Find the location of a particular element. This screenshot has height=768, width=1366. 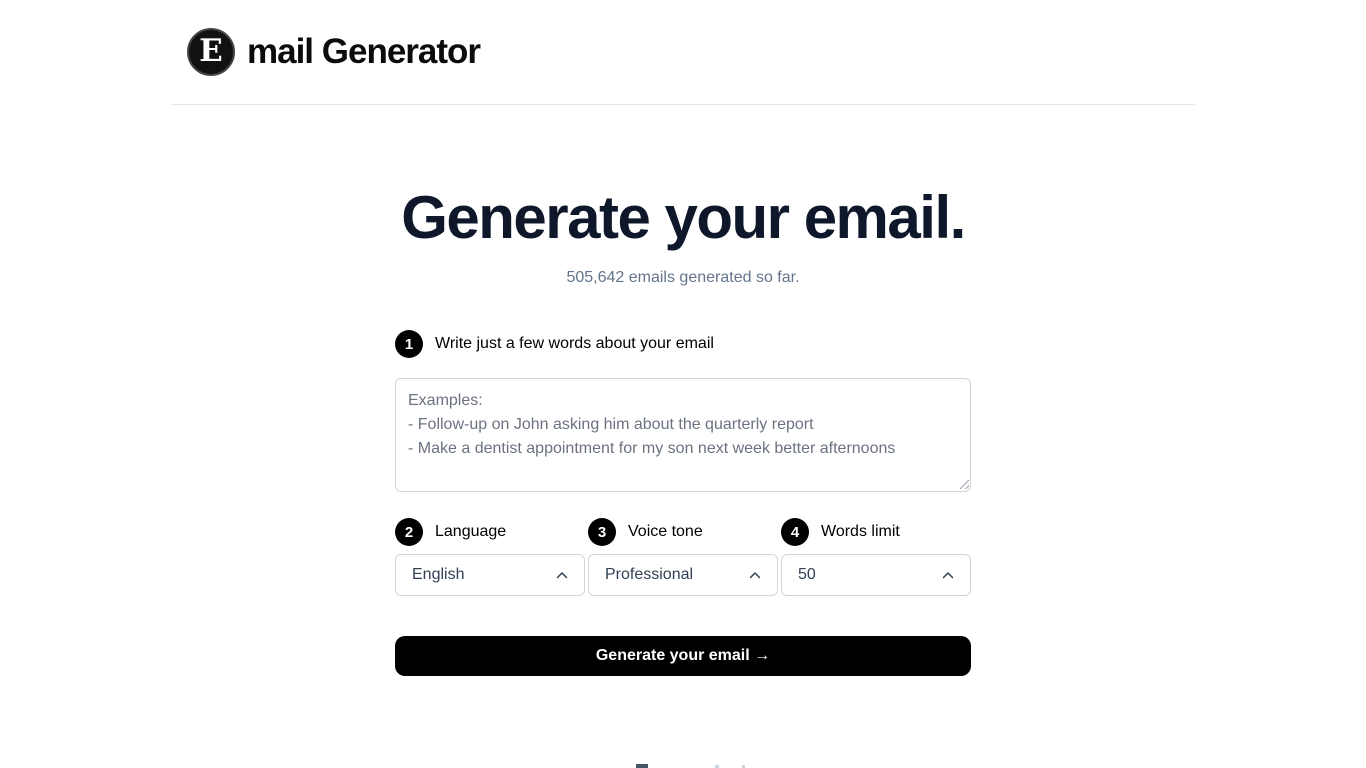

voice-tone-select: Professional is located at coordinates (683, 575).